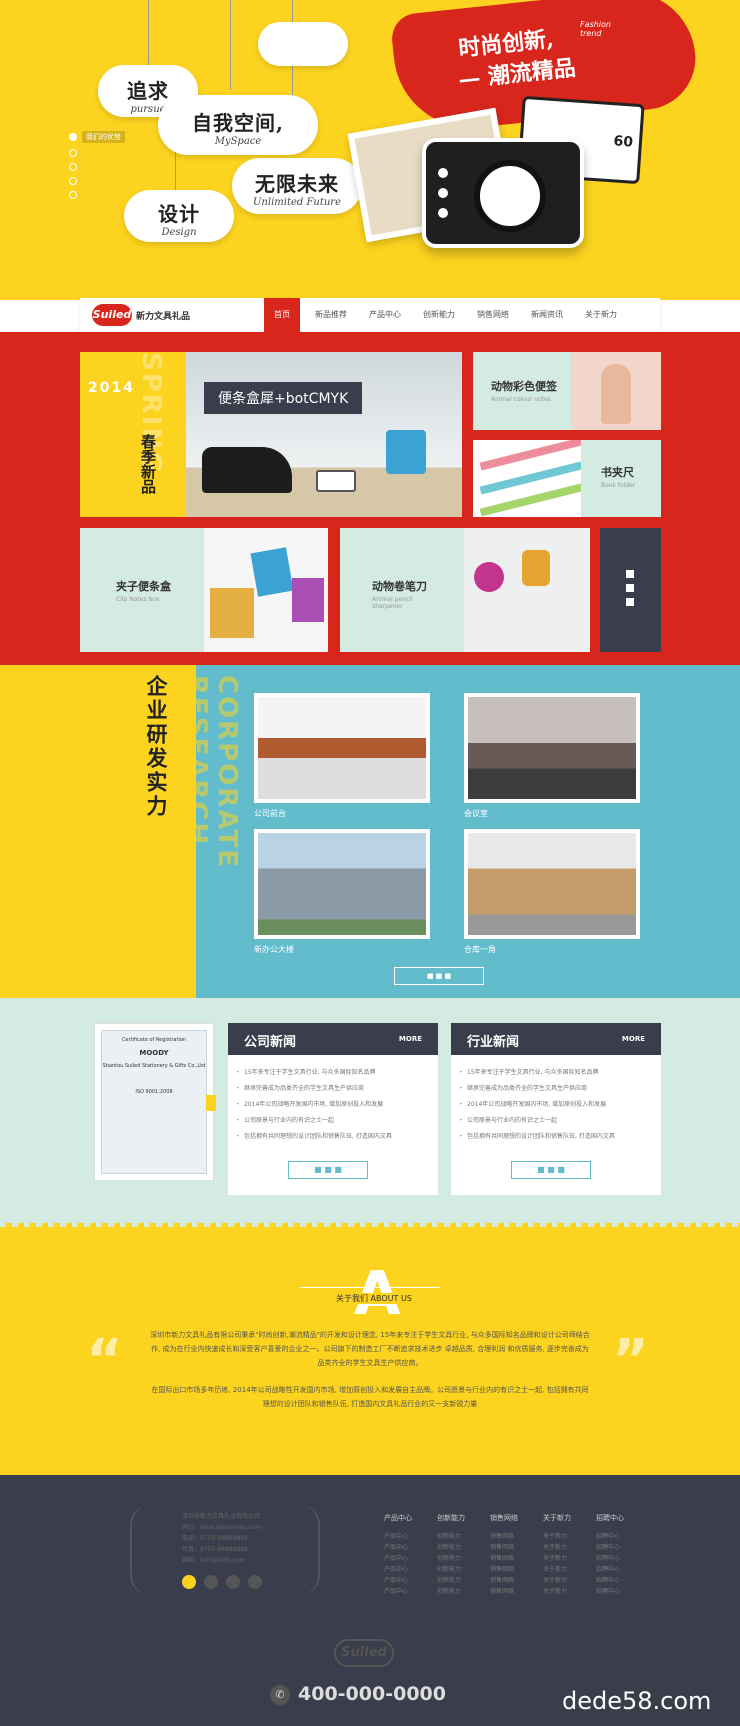  What do you see at coordinates (409, 1518) in the screenshot?
I see `footer-col-head: 产品中心` at bounding box center [409, 1518].